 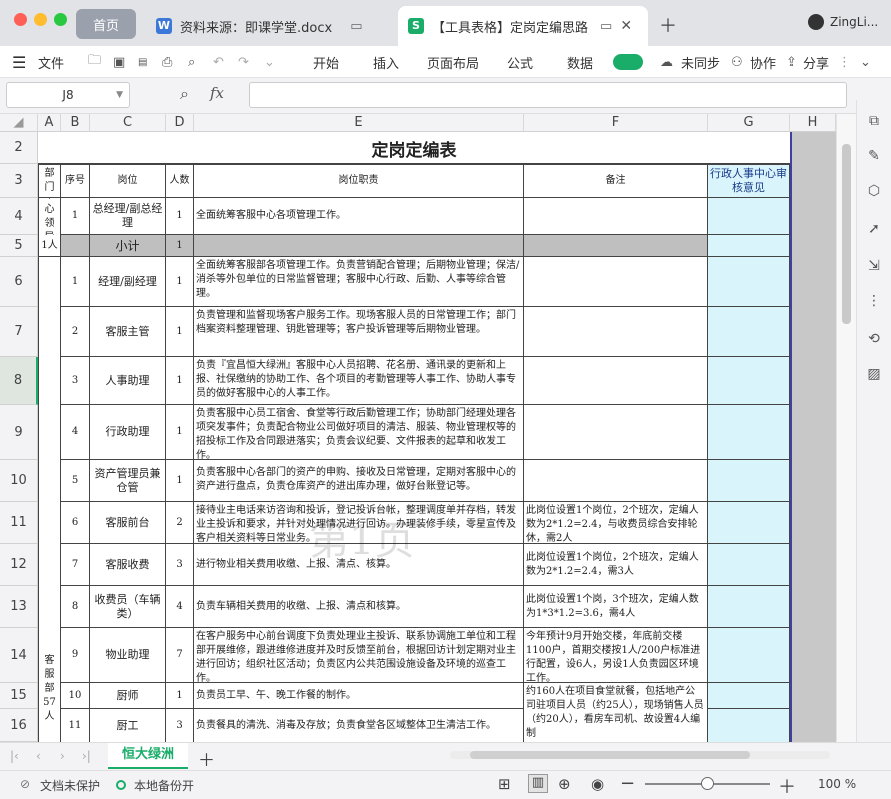 What do you see at coordinates (749, 523) in the screenshot?
I see `row11-hr` at bounding box center [749, 523].